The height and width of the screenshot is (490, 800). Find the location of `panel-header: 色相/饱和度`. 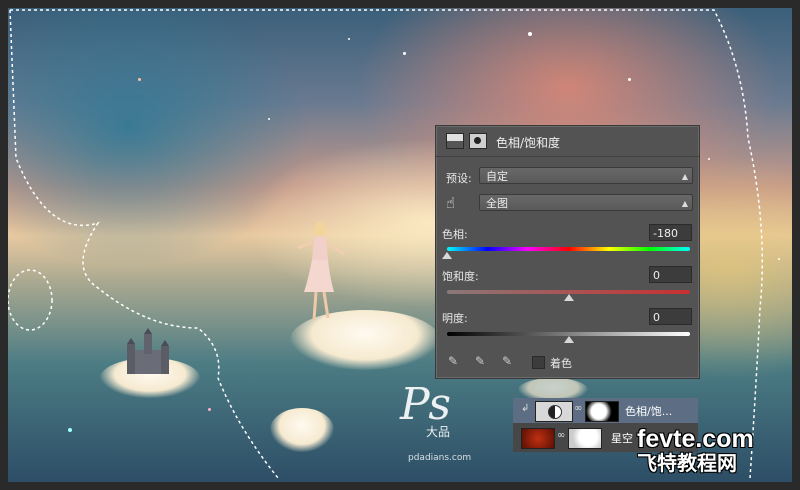

panel-header: 色相/饱和度 is located at coordinates (567, 141).